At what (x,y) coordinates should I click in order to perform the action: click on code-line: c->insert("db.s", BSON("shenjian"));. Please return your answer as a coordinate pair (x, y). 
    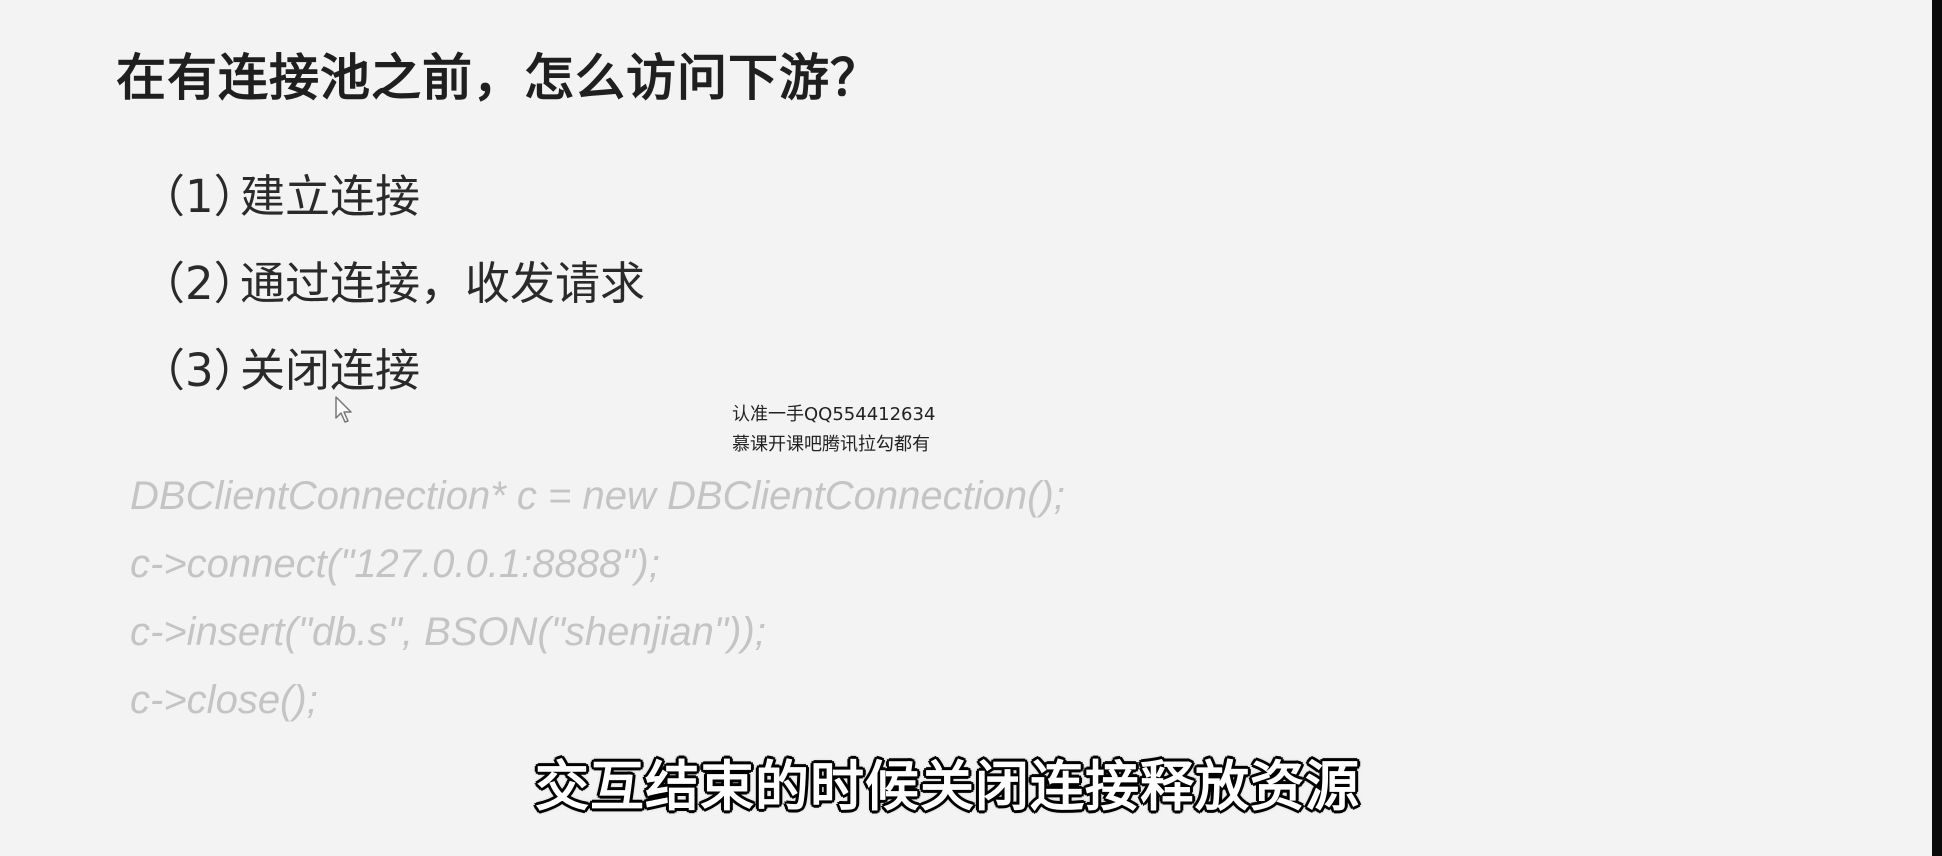
    Looking at the image, I should click on (448, 632).